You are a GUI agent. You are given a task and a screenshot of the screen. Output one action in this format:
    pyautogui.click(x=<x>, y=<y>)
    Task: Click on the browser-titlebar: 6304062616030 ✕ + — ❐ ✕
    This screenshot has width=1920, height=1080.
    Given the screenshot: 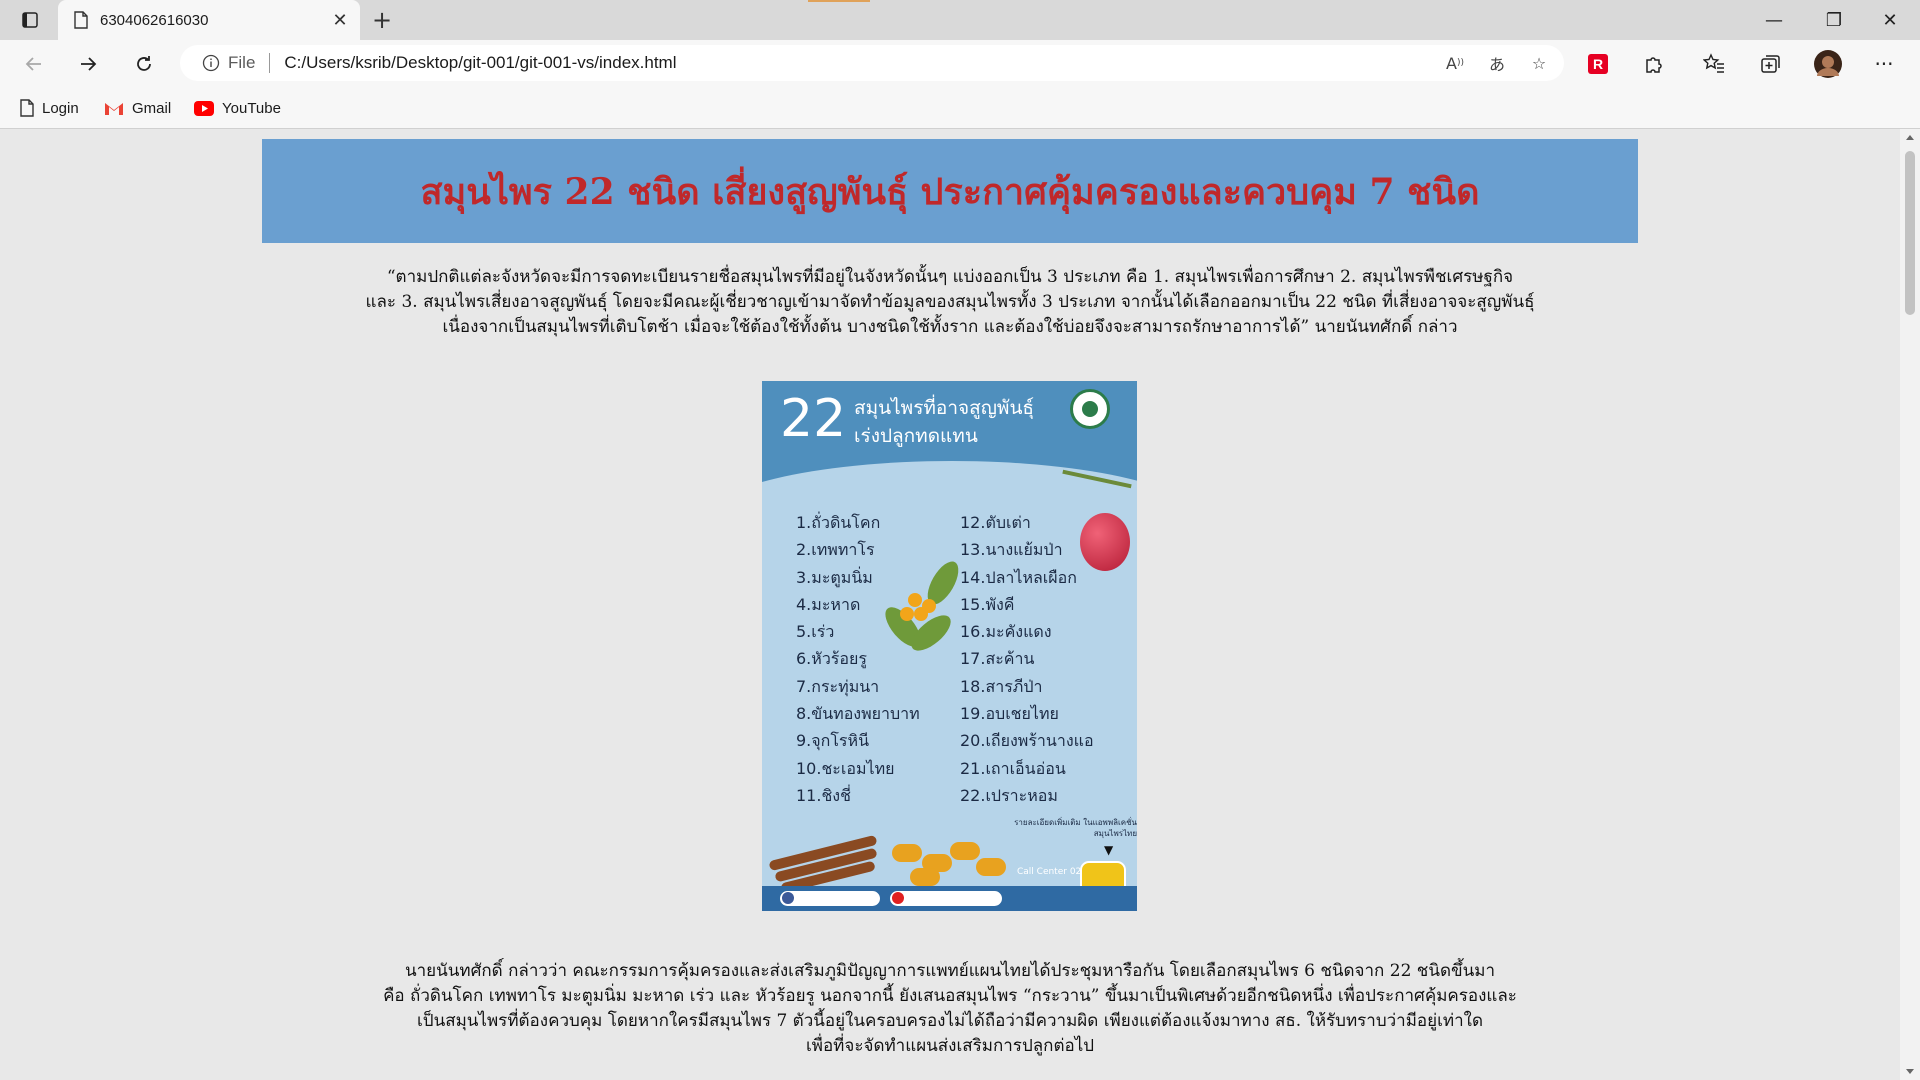 What is the action you would take?
    pyautogui.click(x=960, y=20)
    